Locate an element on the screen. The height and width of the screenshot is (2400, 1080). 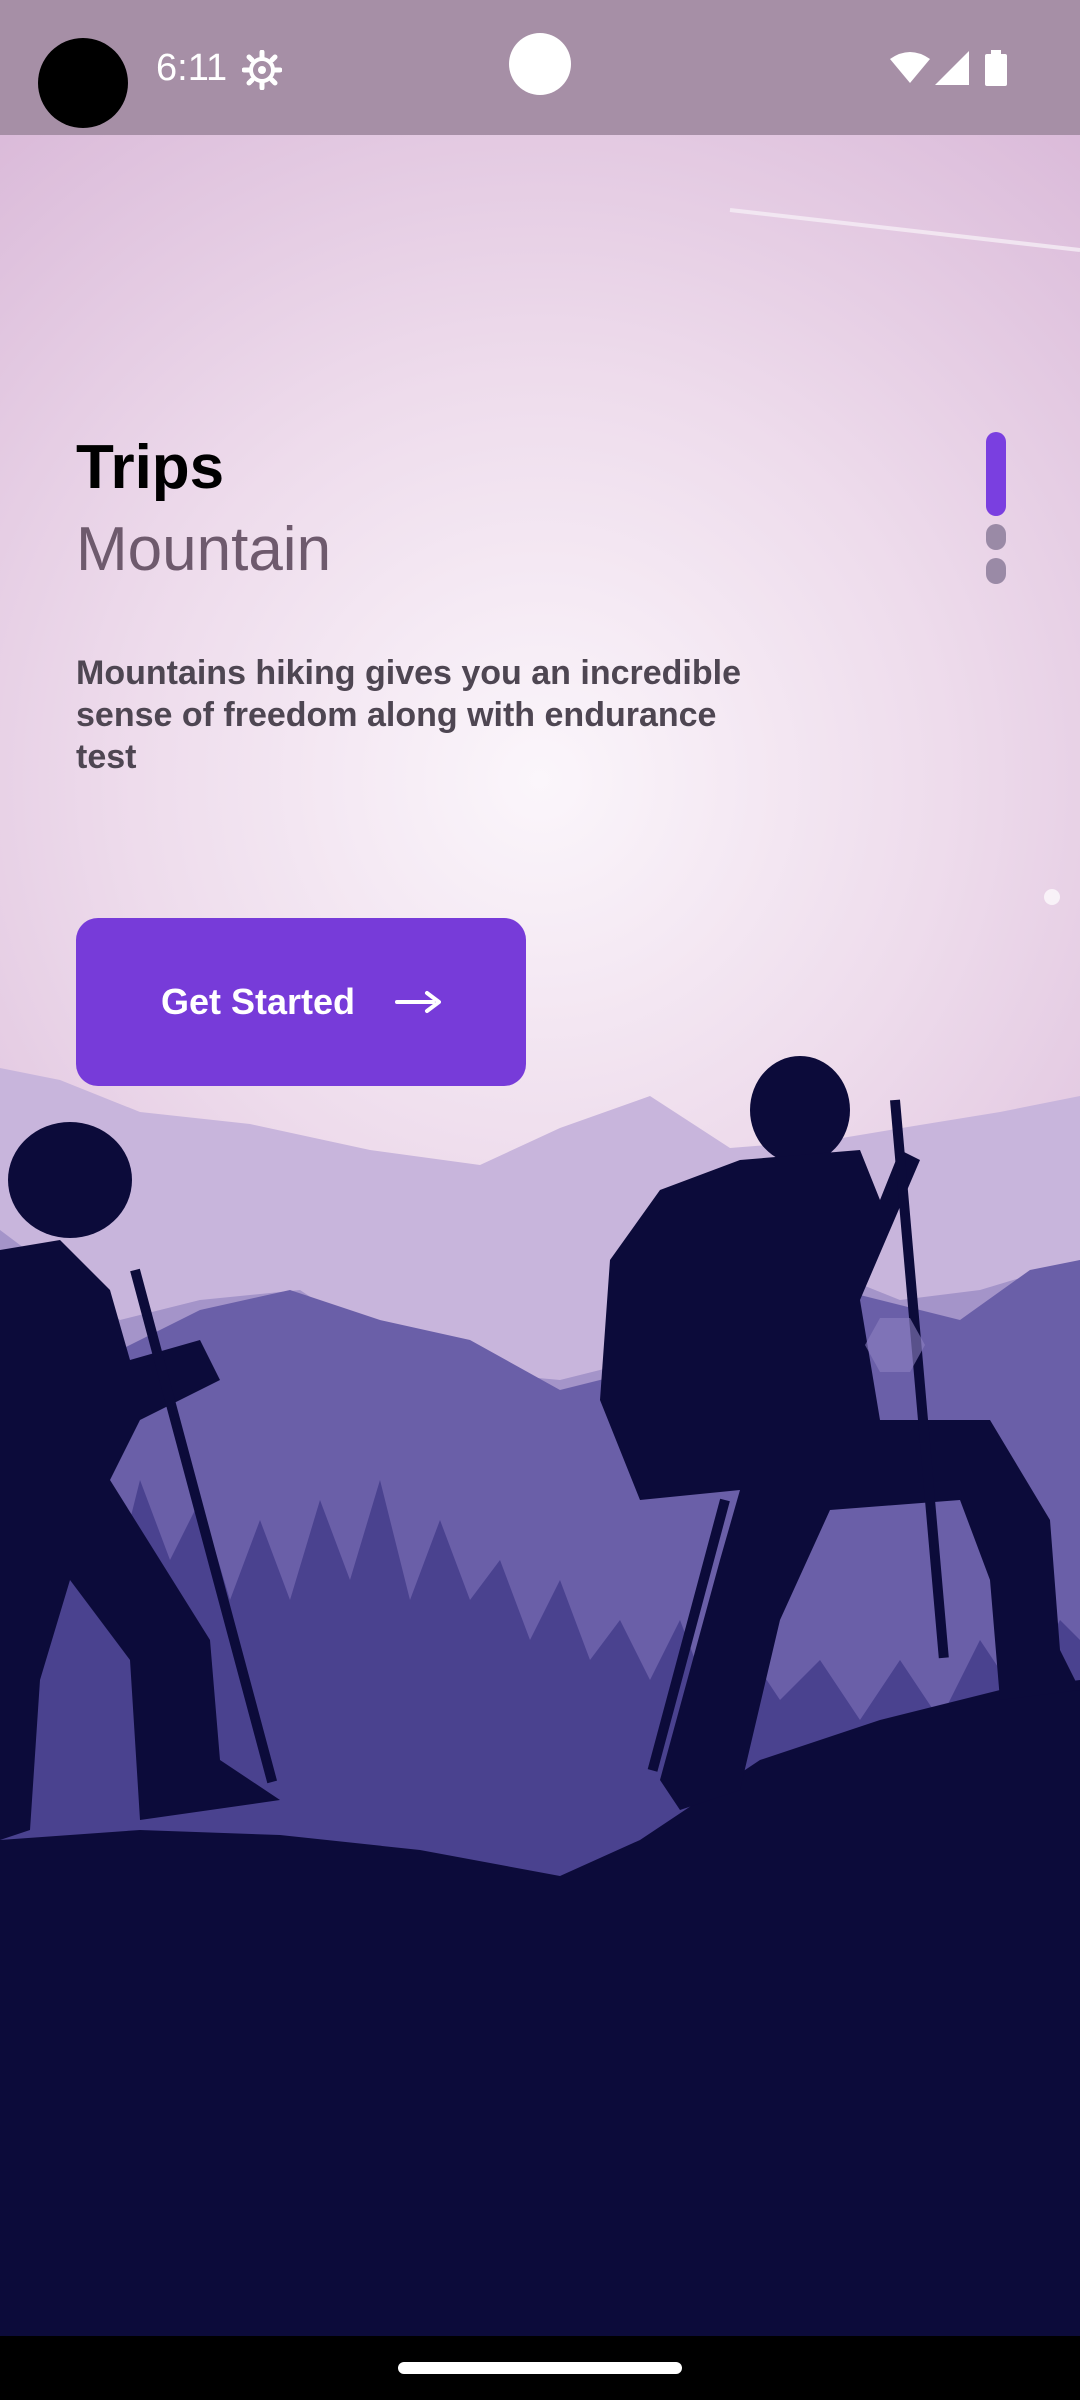
signal-icon is located at coordinates (952, 68).